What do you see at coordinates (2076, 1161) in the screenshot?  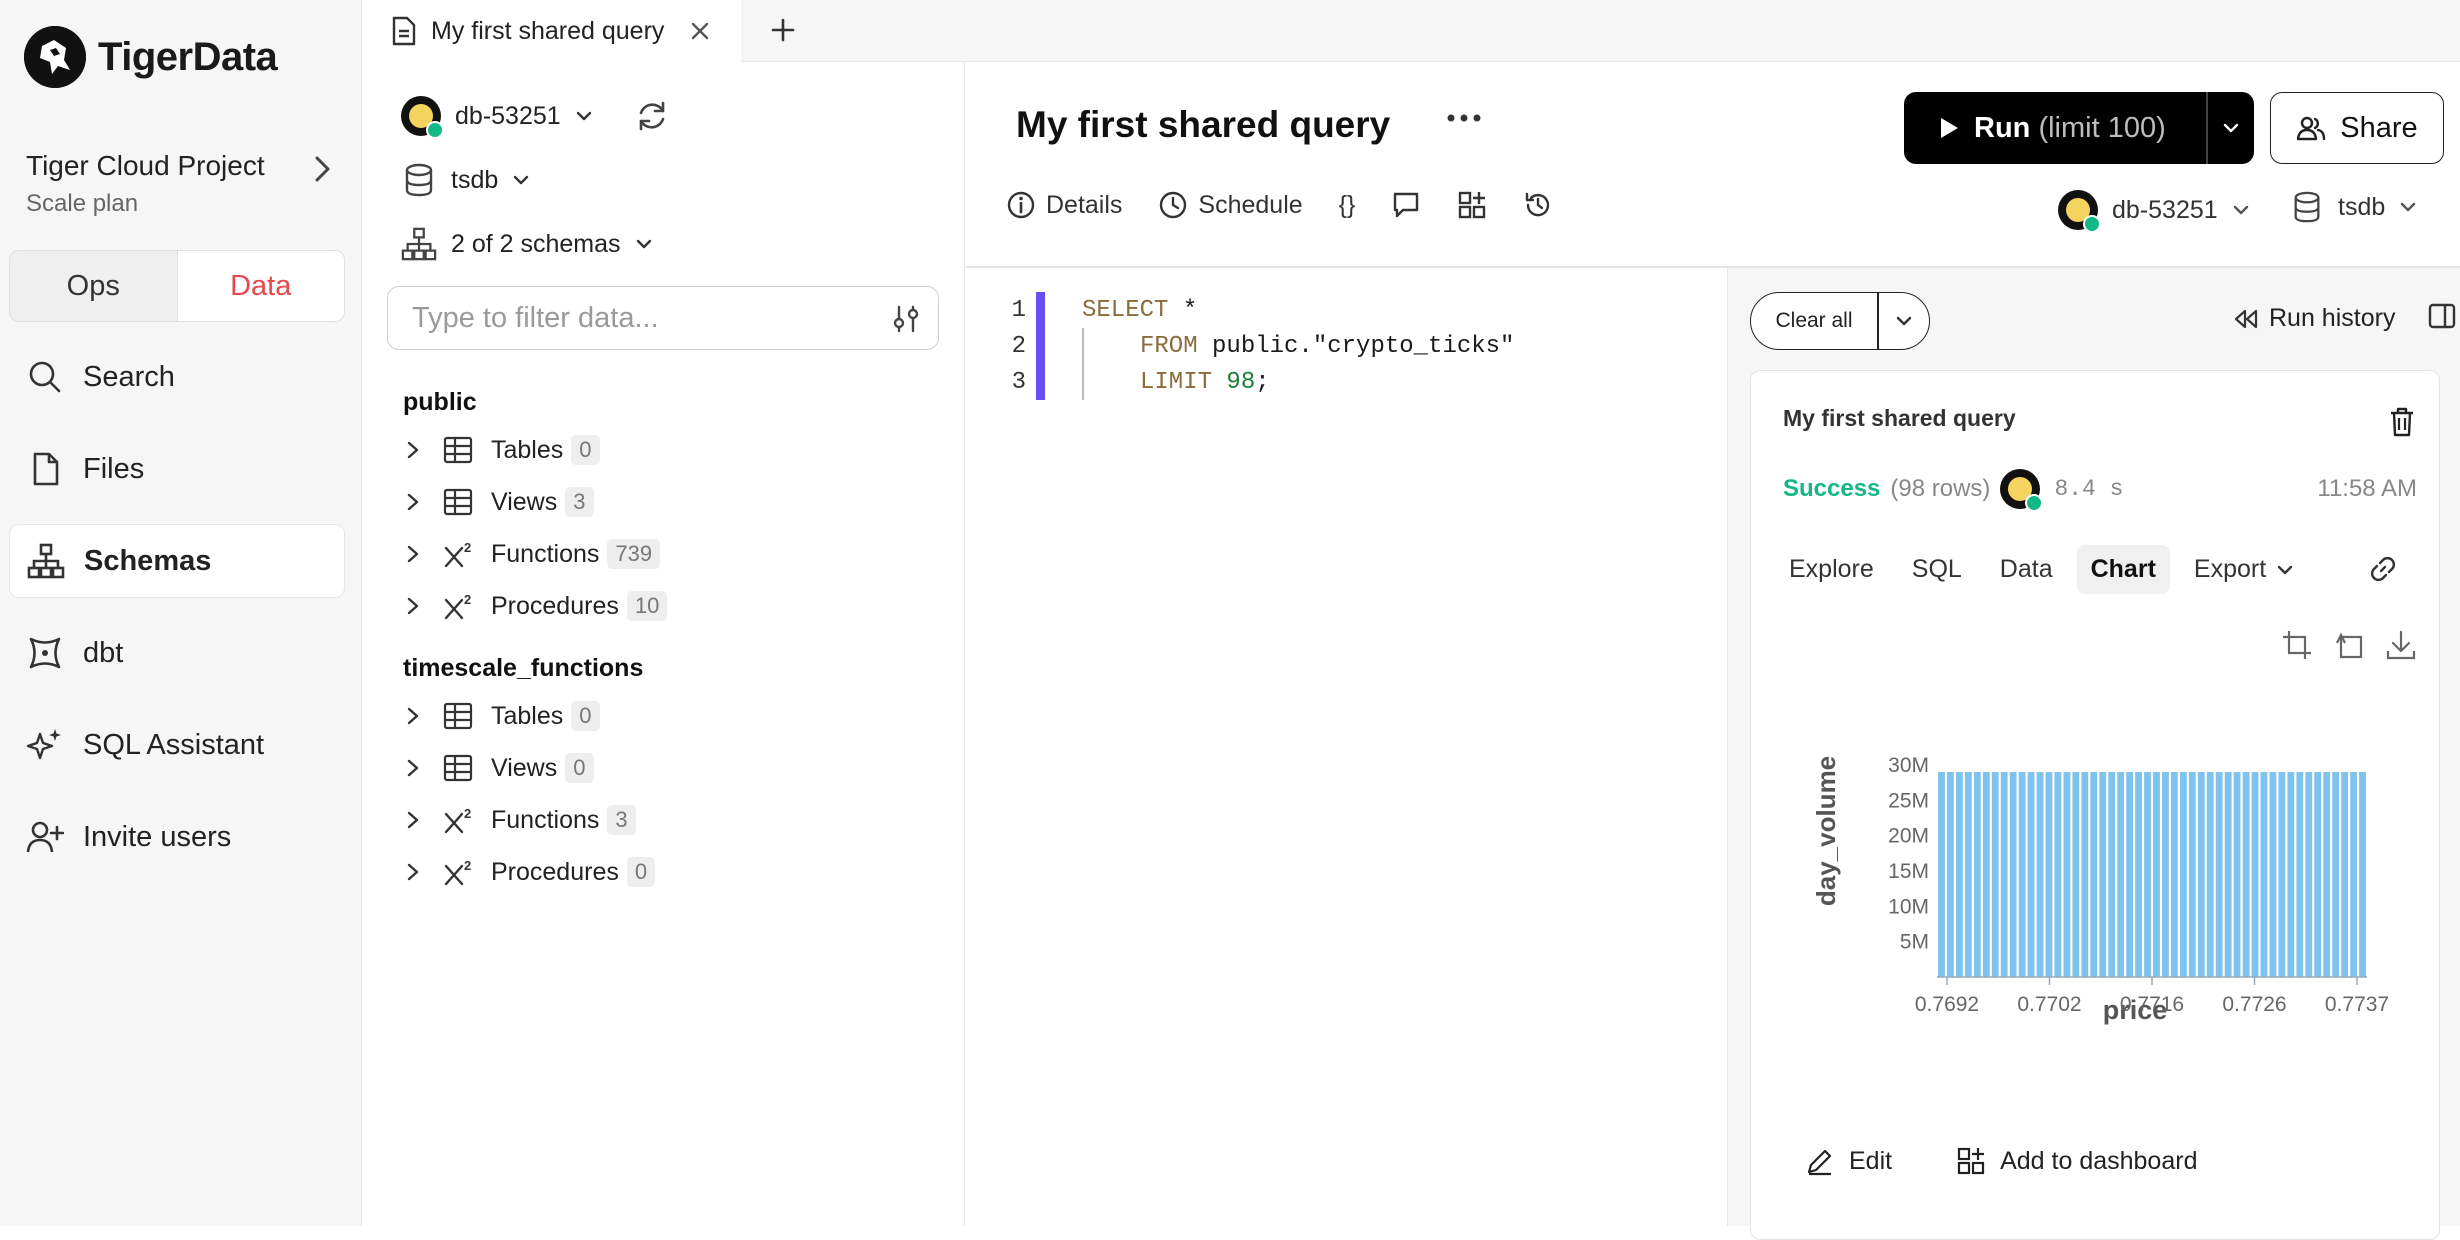 I see `add-to-dashboard-button: Add to dashboard` at bounding box center [2076, 1161].